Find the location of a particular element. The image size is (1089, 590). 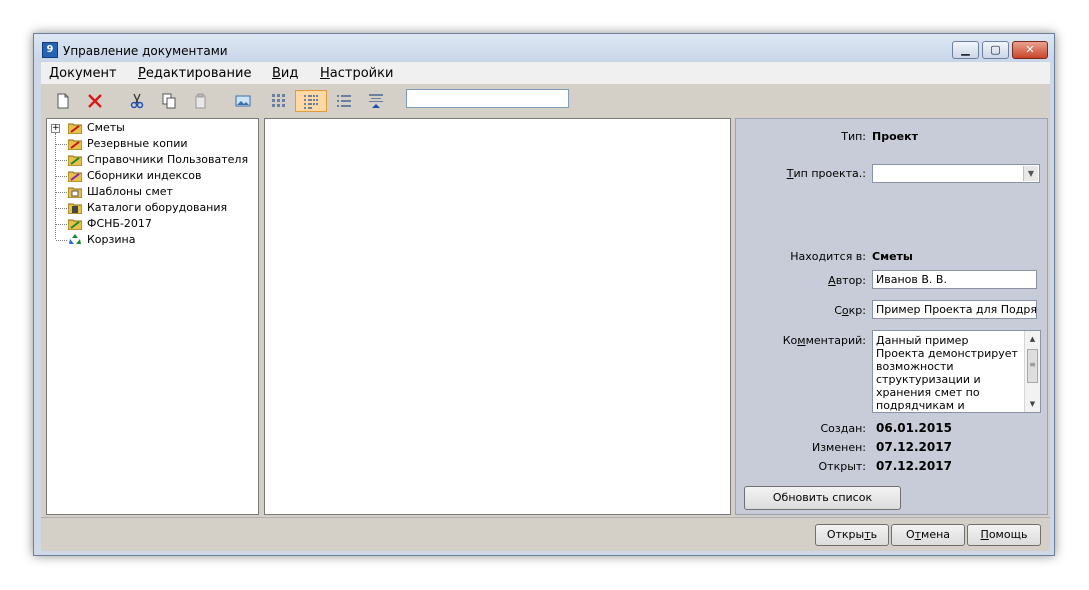

maximize-button: ▢ is located at coordinates (995, 50).